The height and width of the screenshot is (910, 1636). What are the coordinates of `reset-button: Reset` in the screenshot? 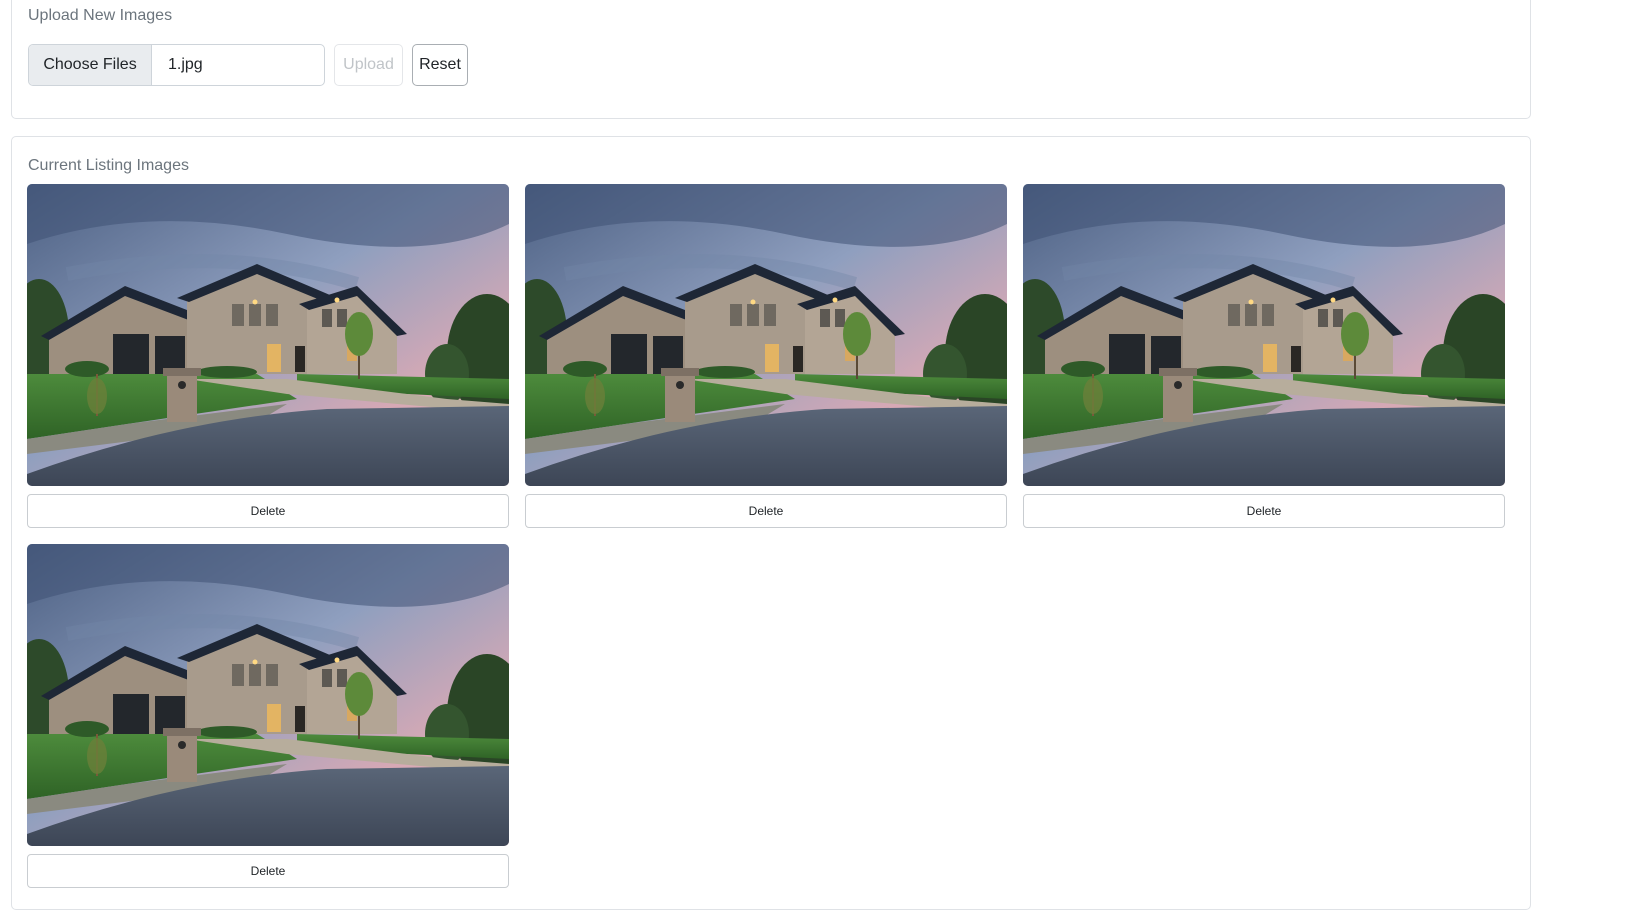 It's located at (440, 65).